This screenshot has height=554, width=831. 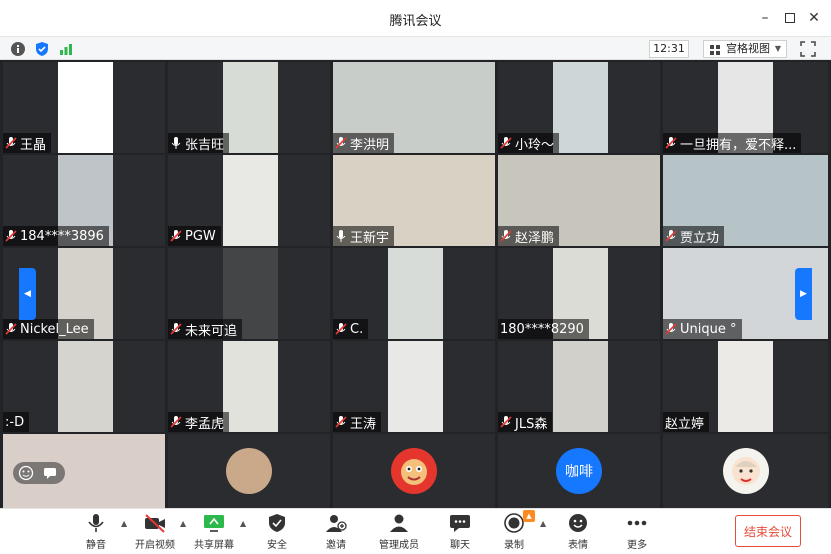 What do you see at coordinates (414, 293) in the screenshot?
I see `video-tile: C.` at bounding box center [414, 293].